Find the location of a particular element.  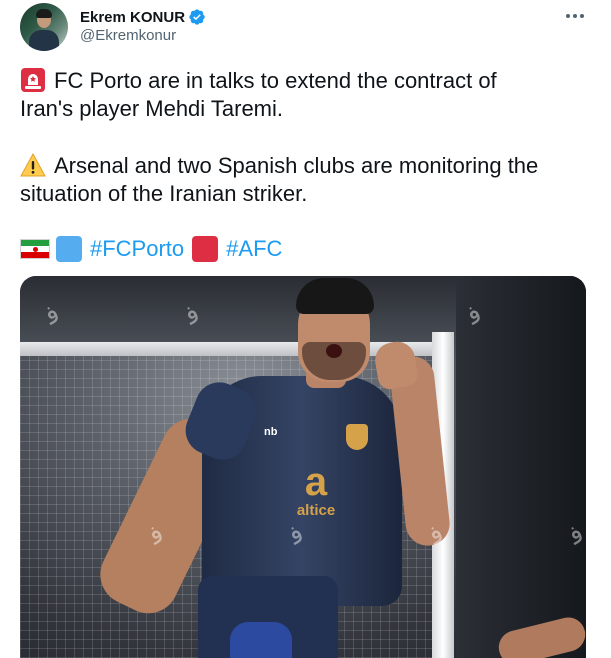

club-crest-icon is located at coordinates (357, 437).